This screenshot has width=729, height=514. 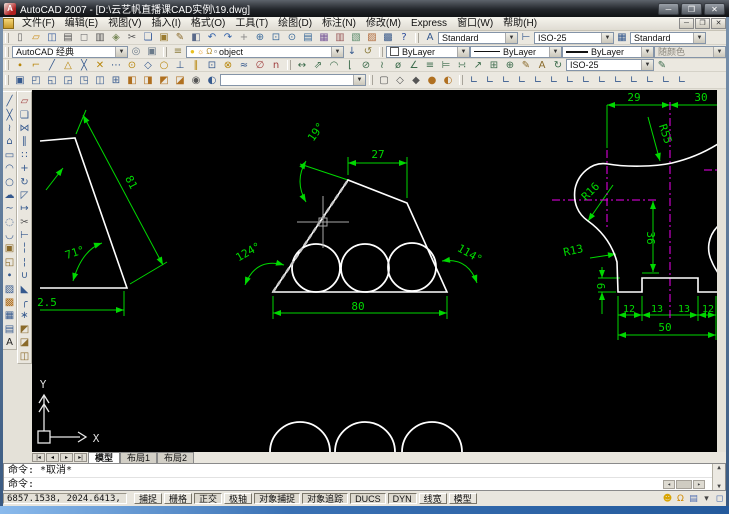 What do you see at coordinates (719, 499) in the screenshot?
I see `clean-screen-icon: ◻` at bounding box center [719, 499].